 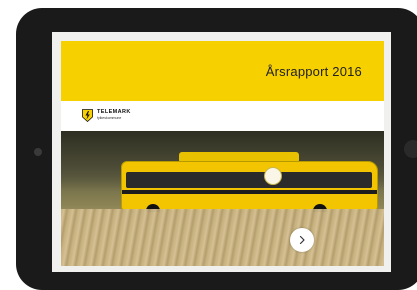 What do you see at coordinates (410, 149) in the screenshot?
I see `home-button` at bounding box center [410, 149].